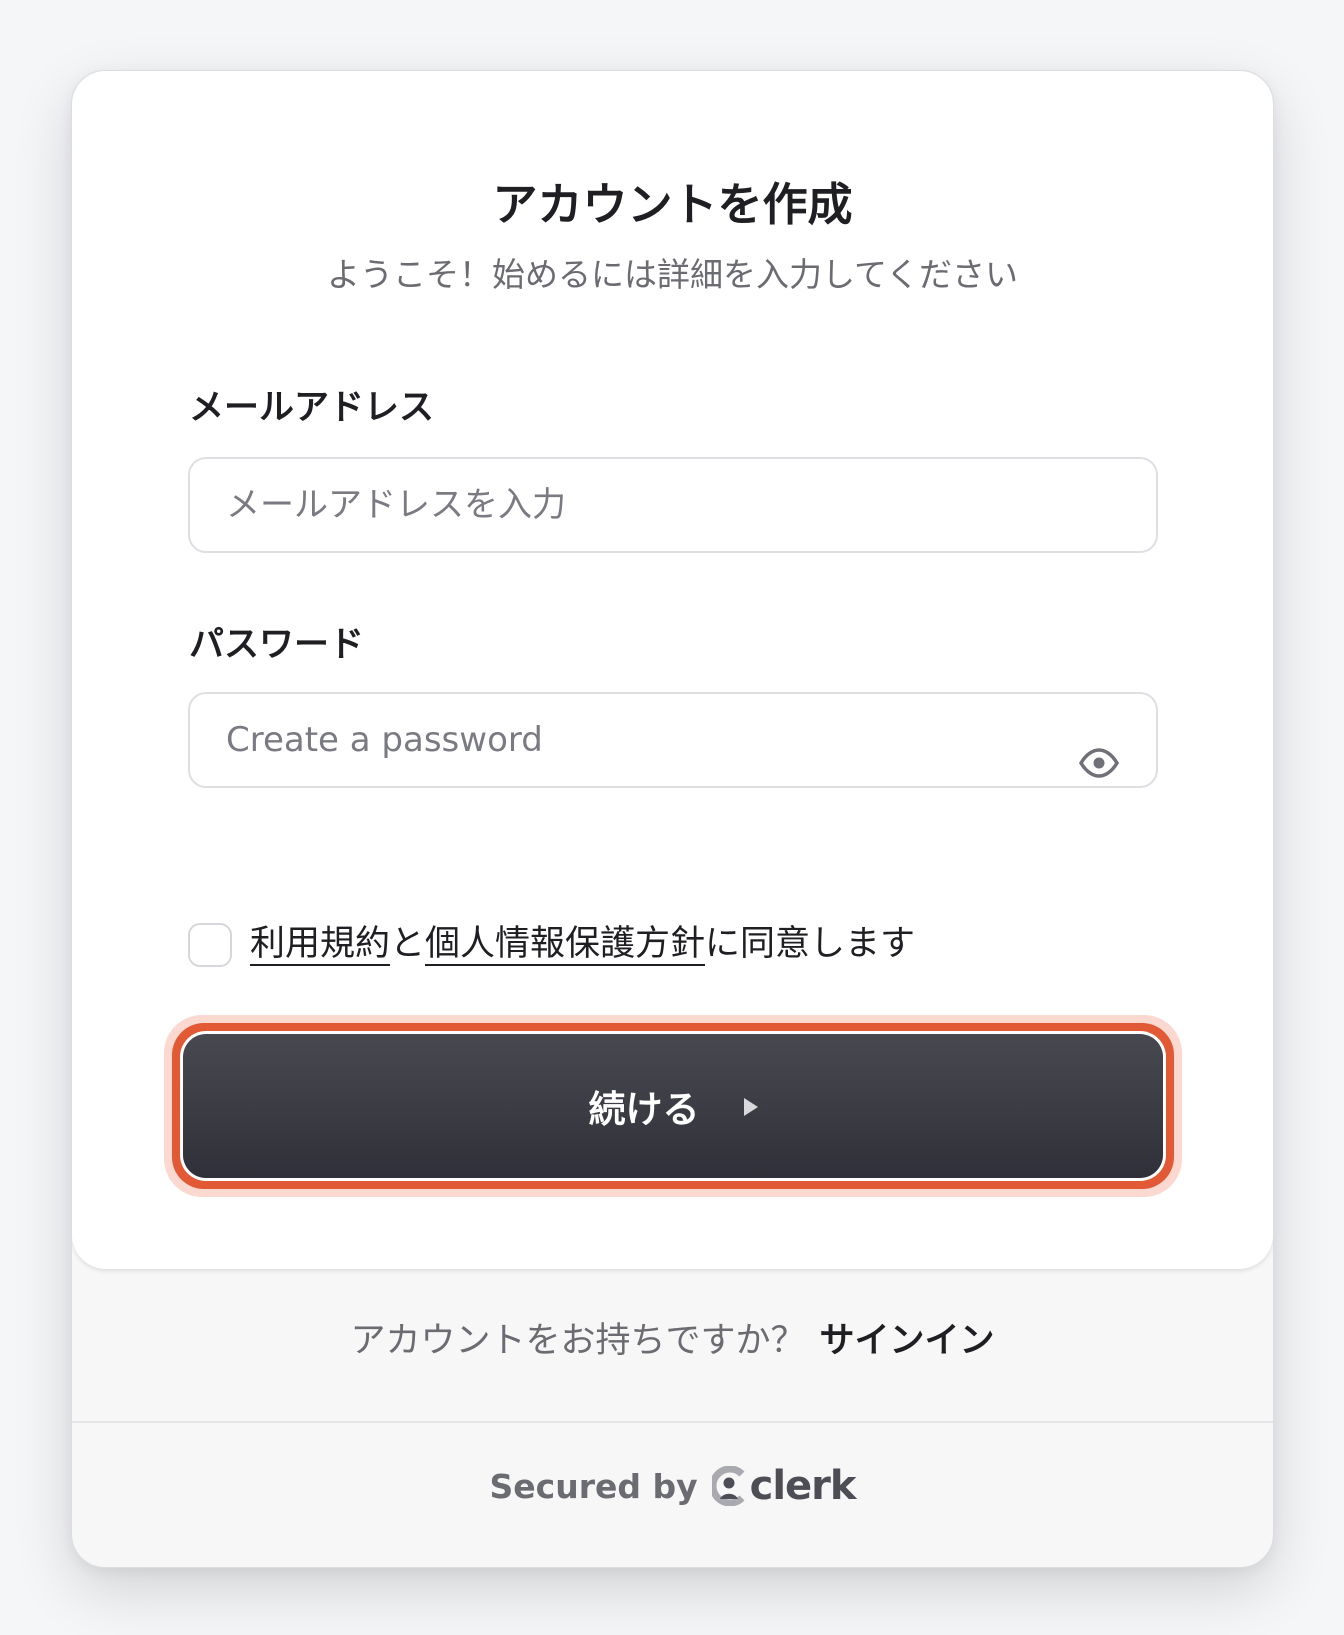 This screenshot has height=1635, width=1344. Describe the element at coordinates (277, 645) in the screenshot. I see `password-label: パスワード` at that location.